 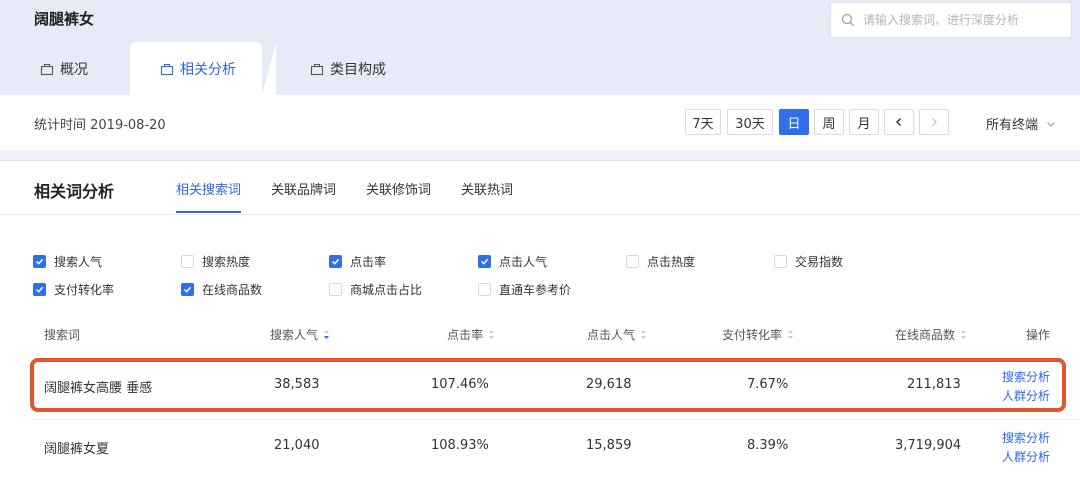 I want to click on metric-label: 商城点击占比, so click(x=386, y=290).